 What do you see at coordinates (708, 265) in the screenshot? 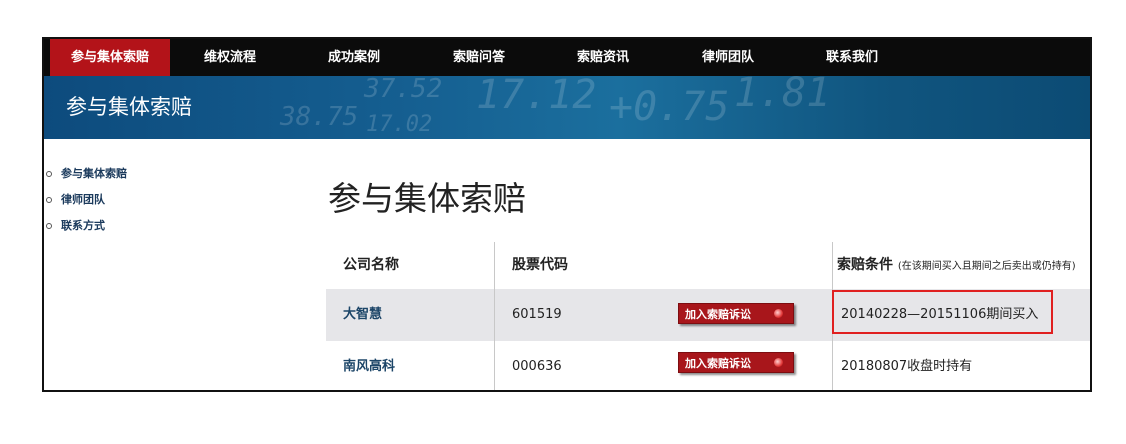
I see `table-header: 公司名称 股票代码 索赔条件 (在该期间买入且期间之后卖出或仍持有)` at bounding box center [708, 265].